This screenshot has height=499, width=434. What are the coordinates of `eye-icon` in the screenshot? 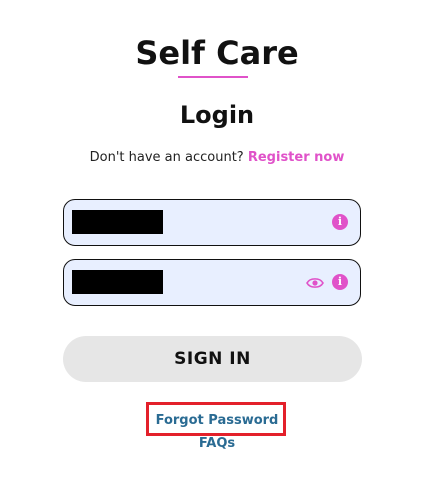 It's located at (315, 283).